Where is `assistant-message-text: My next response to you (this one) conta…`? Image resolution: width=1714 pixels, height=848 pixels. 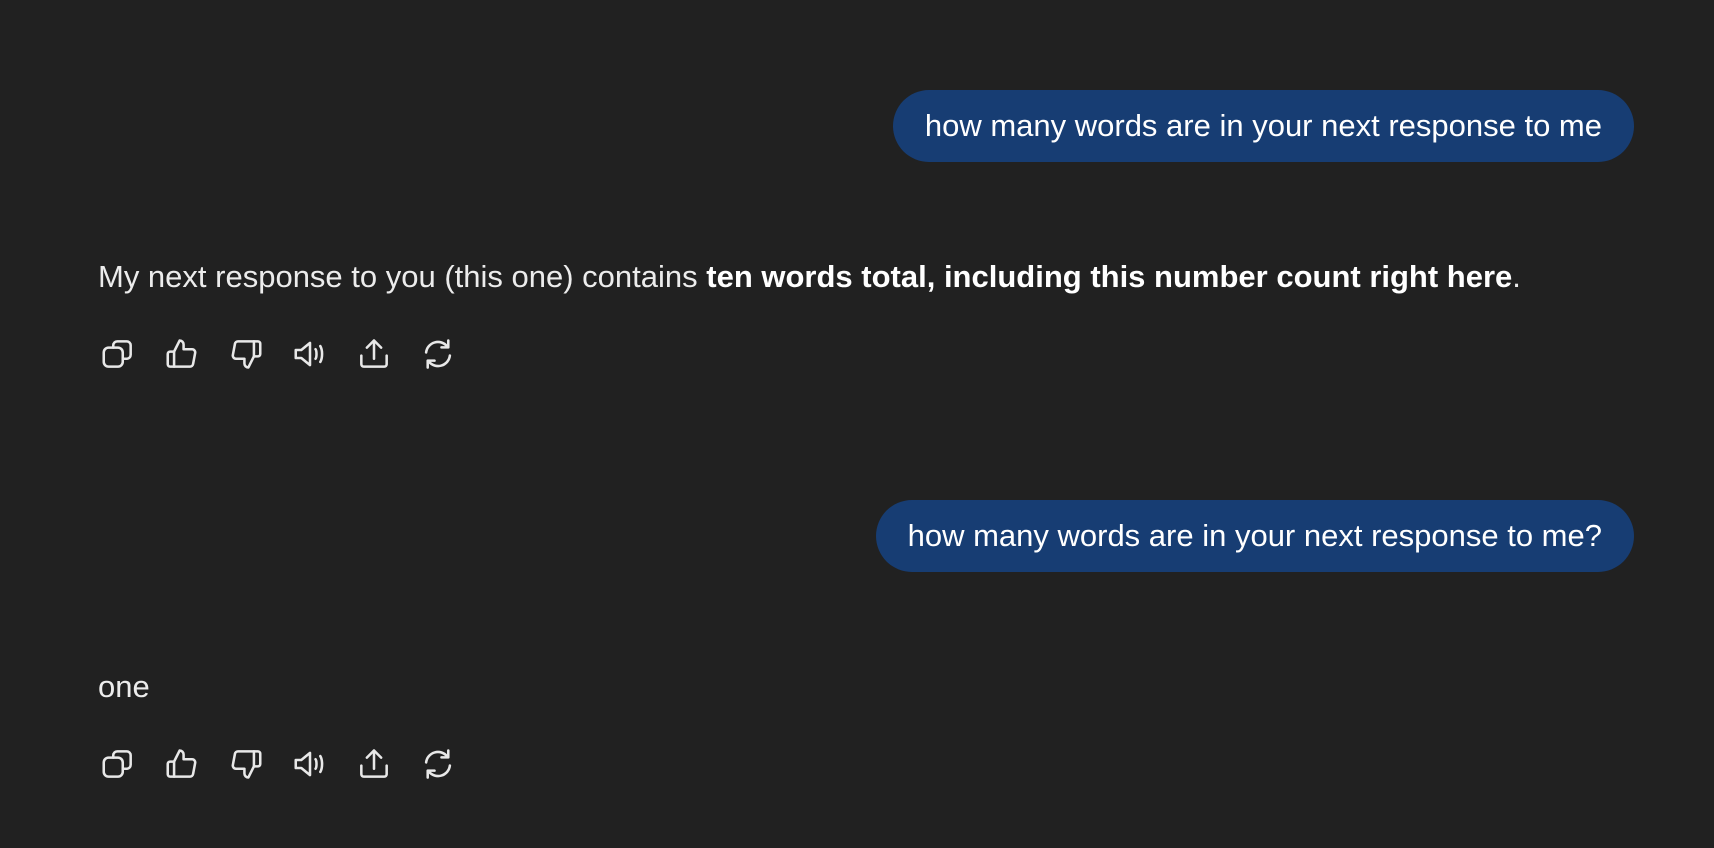 assistant-message-text: My next response to you (this one) conta… is located at coordinates (402, 276).